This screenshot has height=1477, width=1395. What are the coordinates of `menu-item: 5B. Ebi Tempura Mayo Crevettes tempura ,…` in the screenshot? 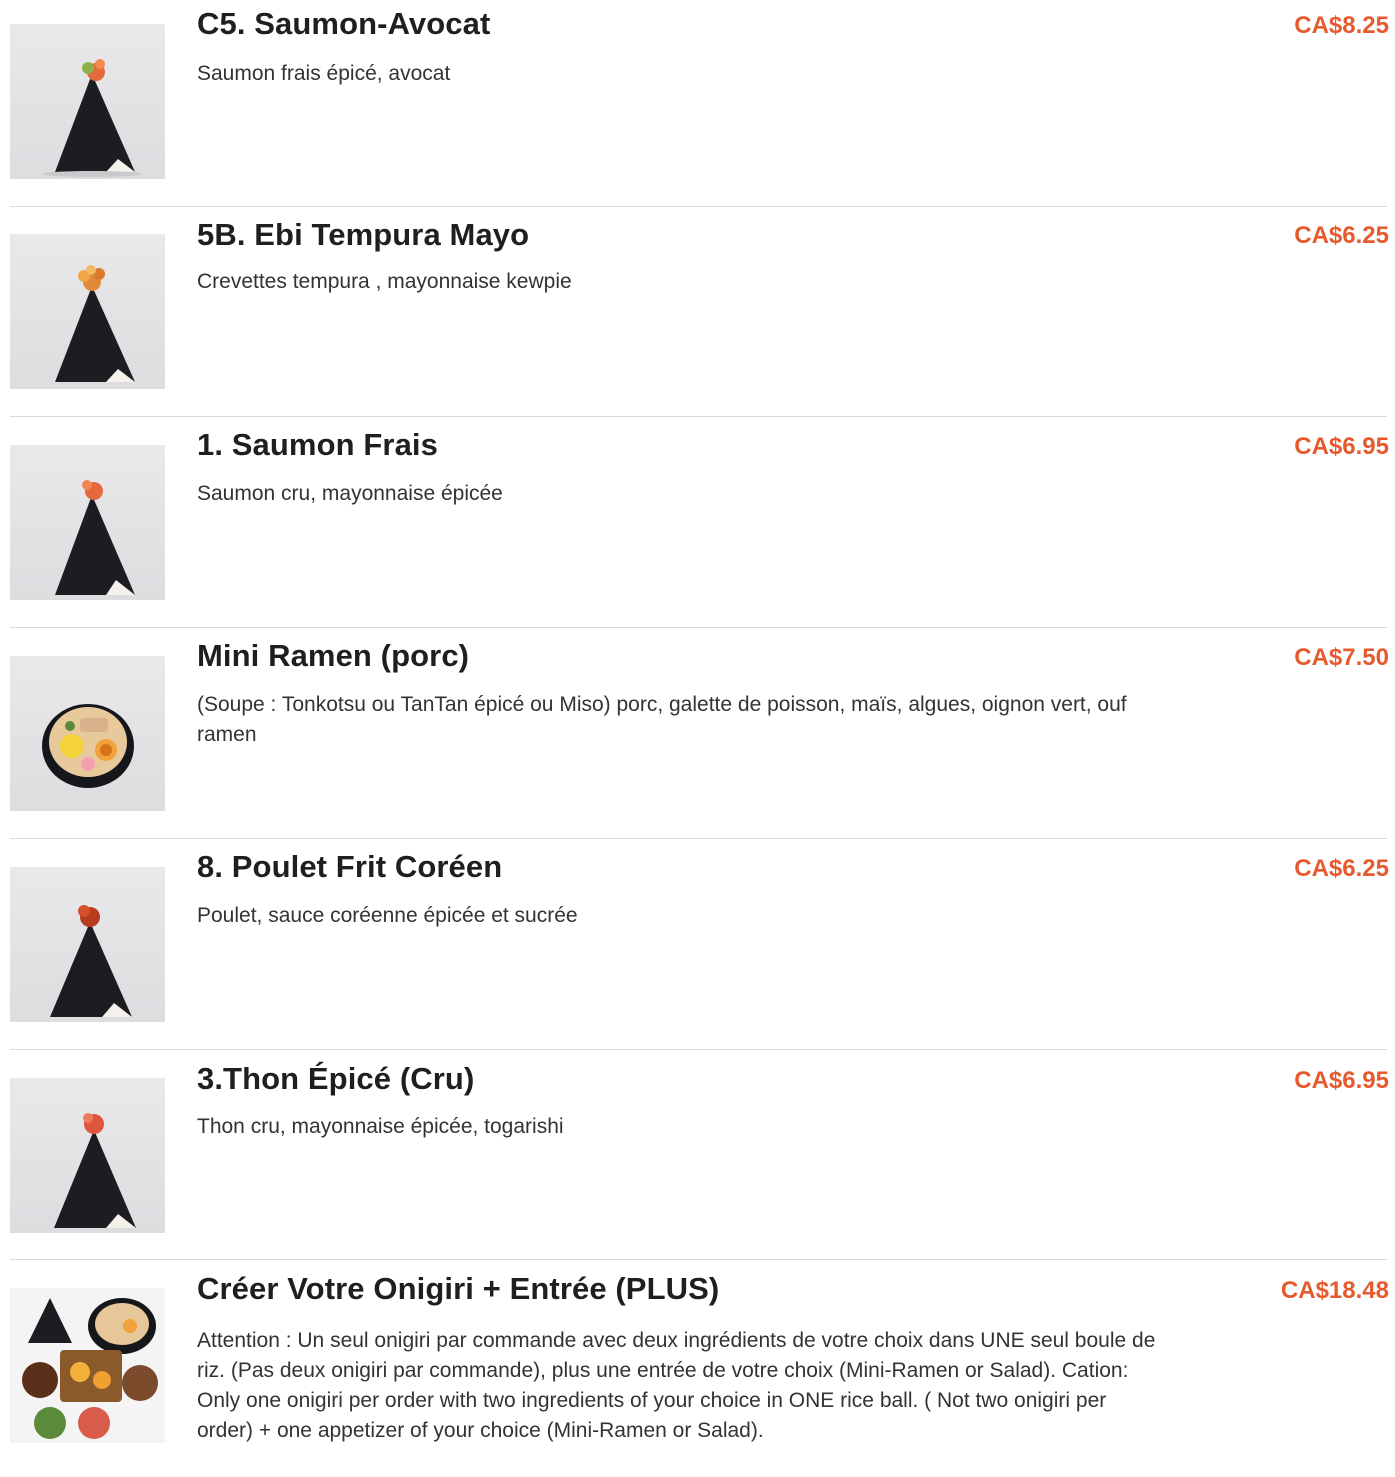 It's located at (697, 311).